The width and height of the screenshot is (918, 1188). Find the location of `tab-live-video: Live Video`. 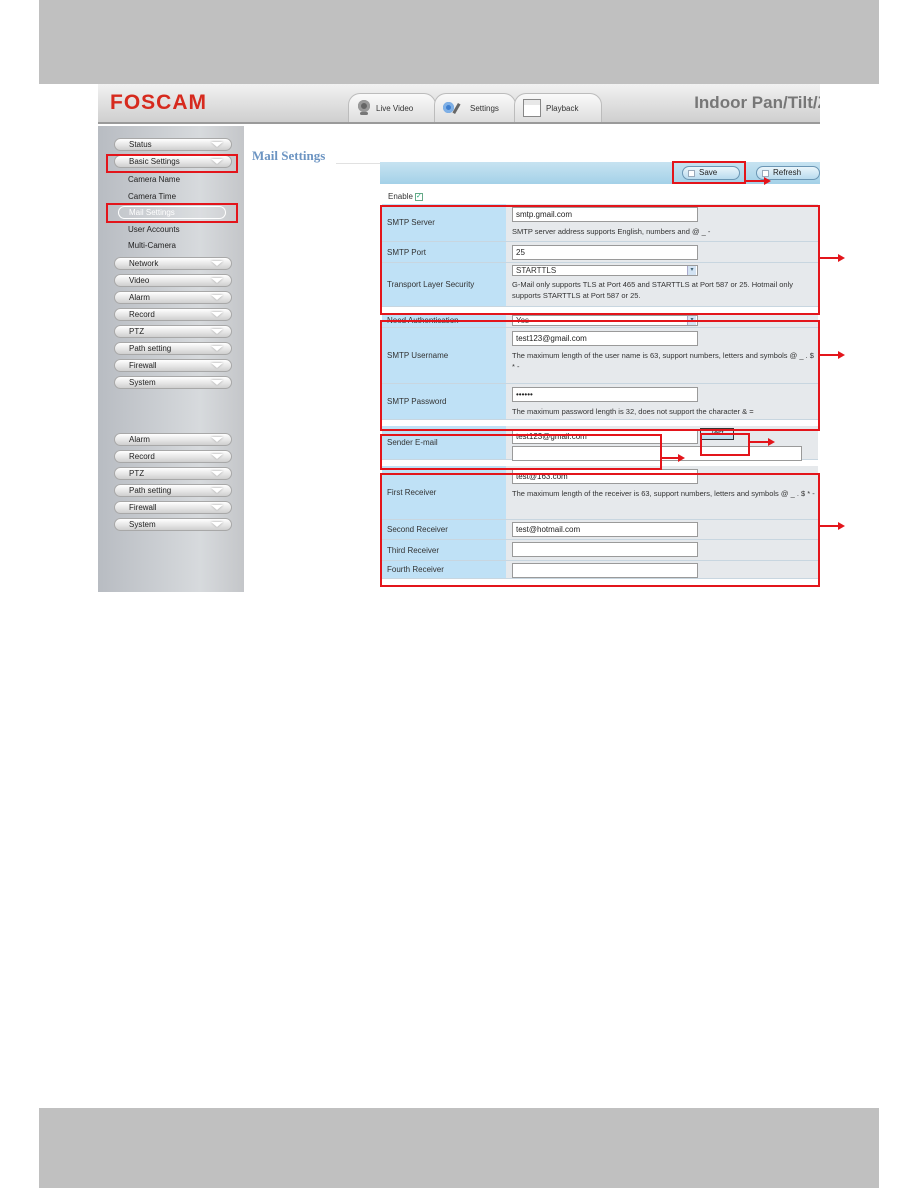

tab-live-video: Live Video is located at coordinates (392, 107).